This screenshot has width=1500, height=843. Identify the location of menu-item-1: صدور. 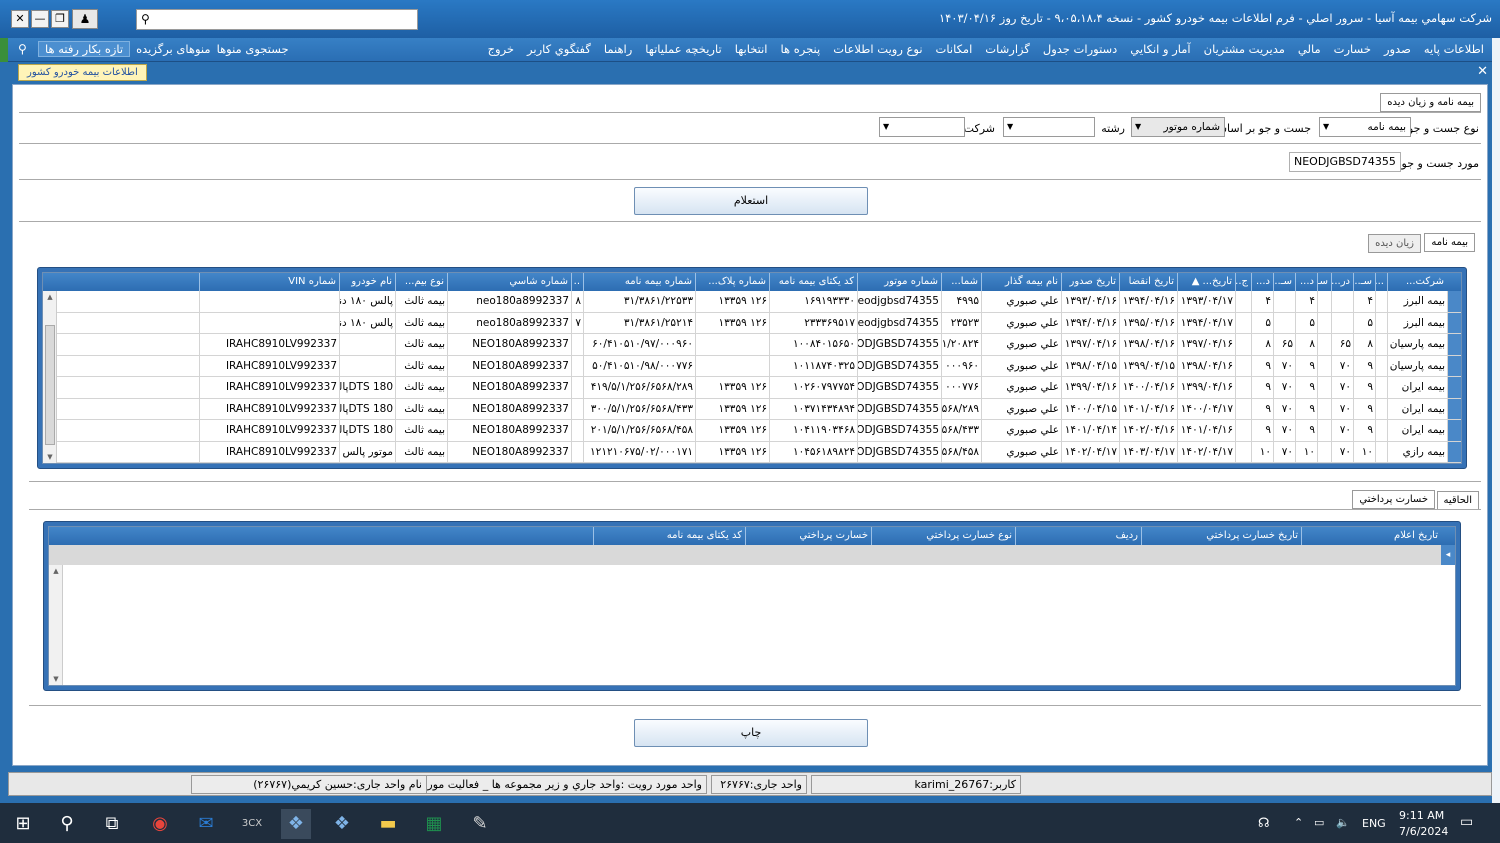
(1397, 49).